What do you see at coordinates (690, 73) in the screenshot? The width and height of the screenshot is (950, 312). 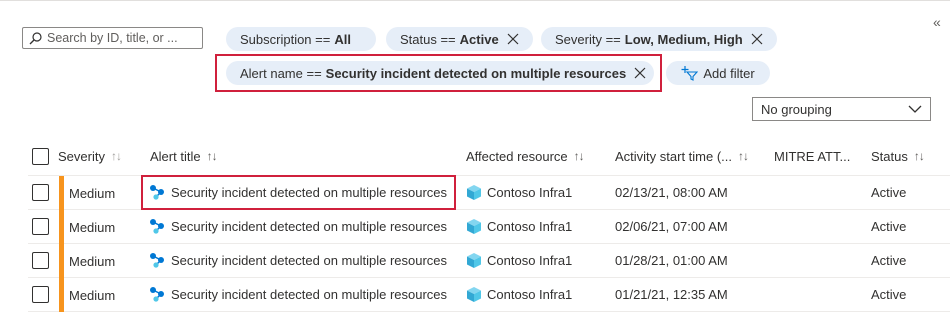 I see `add-filter-icon` at bounding box center [690, 73].